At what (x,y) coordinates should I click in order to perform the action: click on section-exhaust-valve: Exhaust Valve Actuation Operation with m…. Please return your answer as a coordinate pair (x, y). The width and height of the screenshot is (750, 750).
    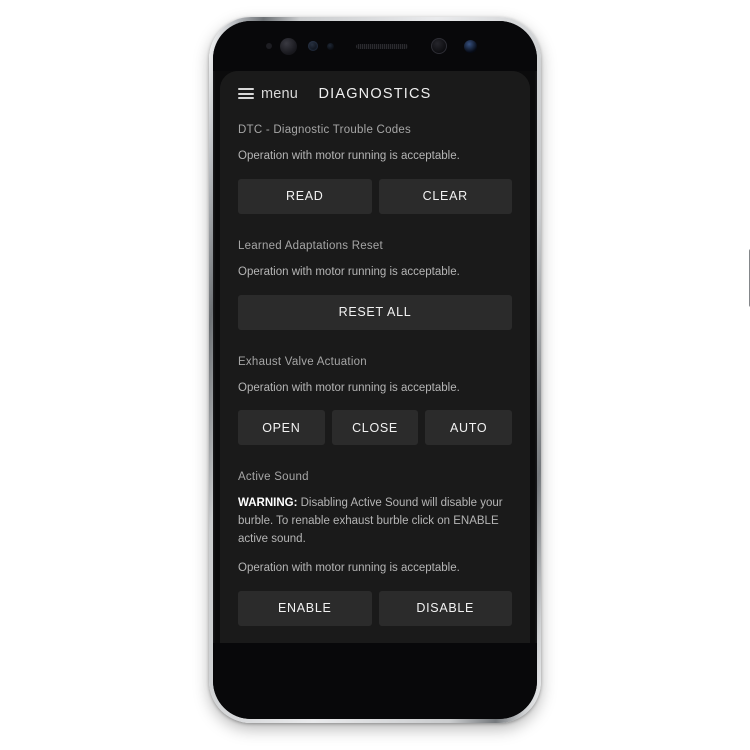
    Looking at the image, I should click on (375, 413).